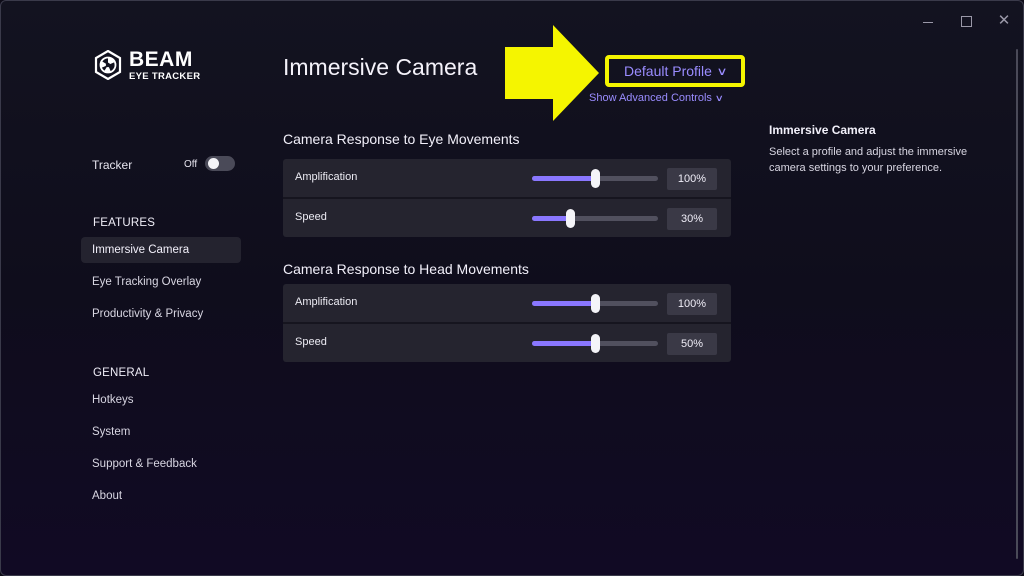 This screenshot has height=576, width=1024. What do you see at coordinates (401, 139) in the screenshot?
I see `group-title-eye: Camera Response to Eye Movements` at bounding box center [401, 139].